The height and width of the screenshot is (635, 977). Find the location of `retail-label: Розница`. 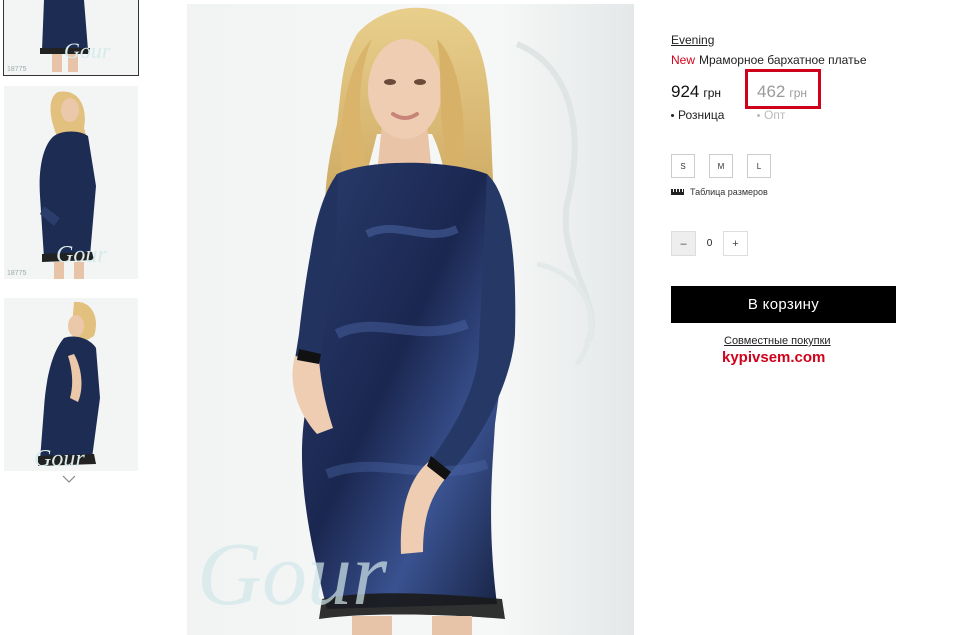

retail-label: Розница is located at coordinates (697, 115).